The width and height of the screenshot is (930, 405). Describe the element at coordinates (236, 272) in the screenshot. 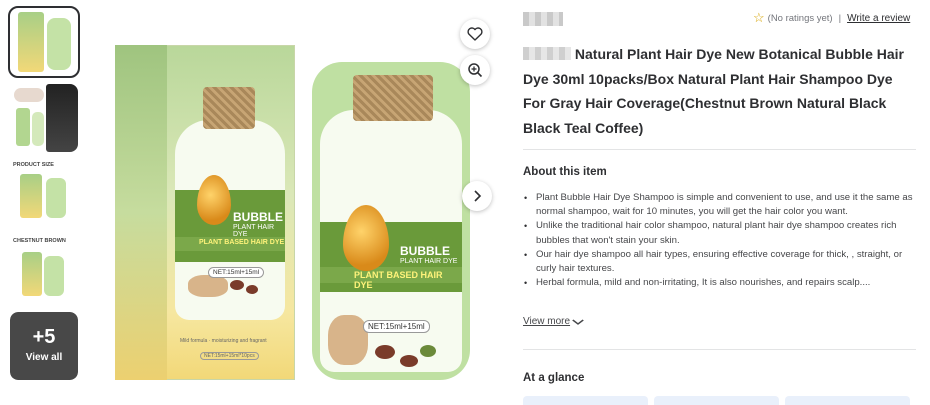

I see `box-net-label: NET:15ml+15ml` at that location.